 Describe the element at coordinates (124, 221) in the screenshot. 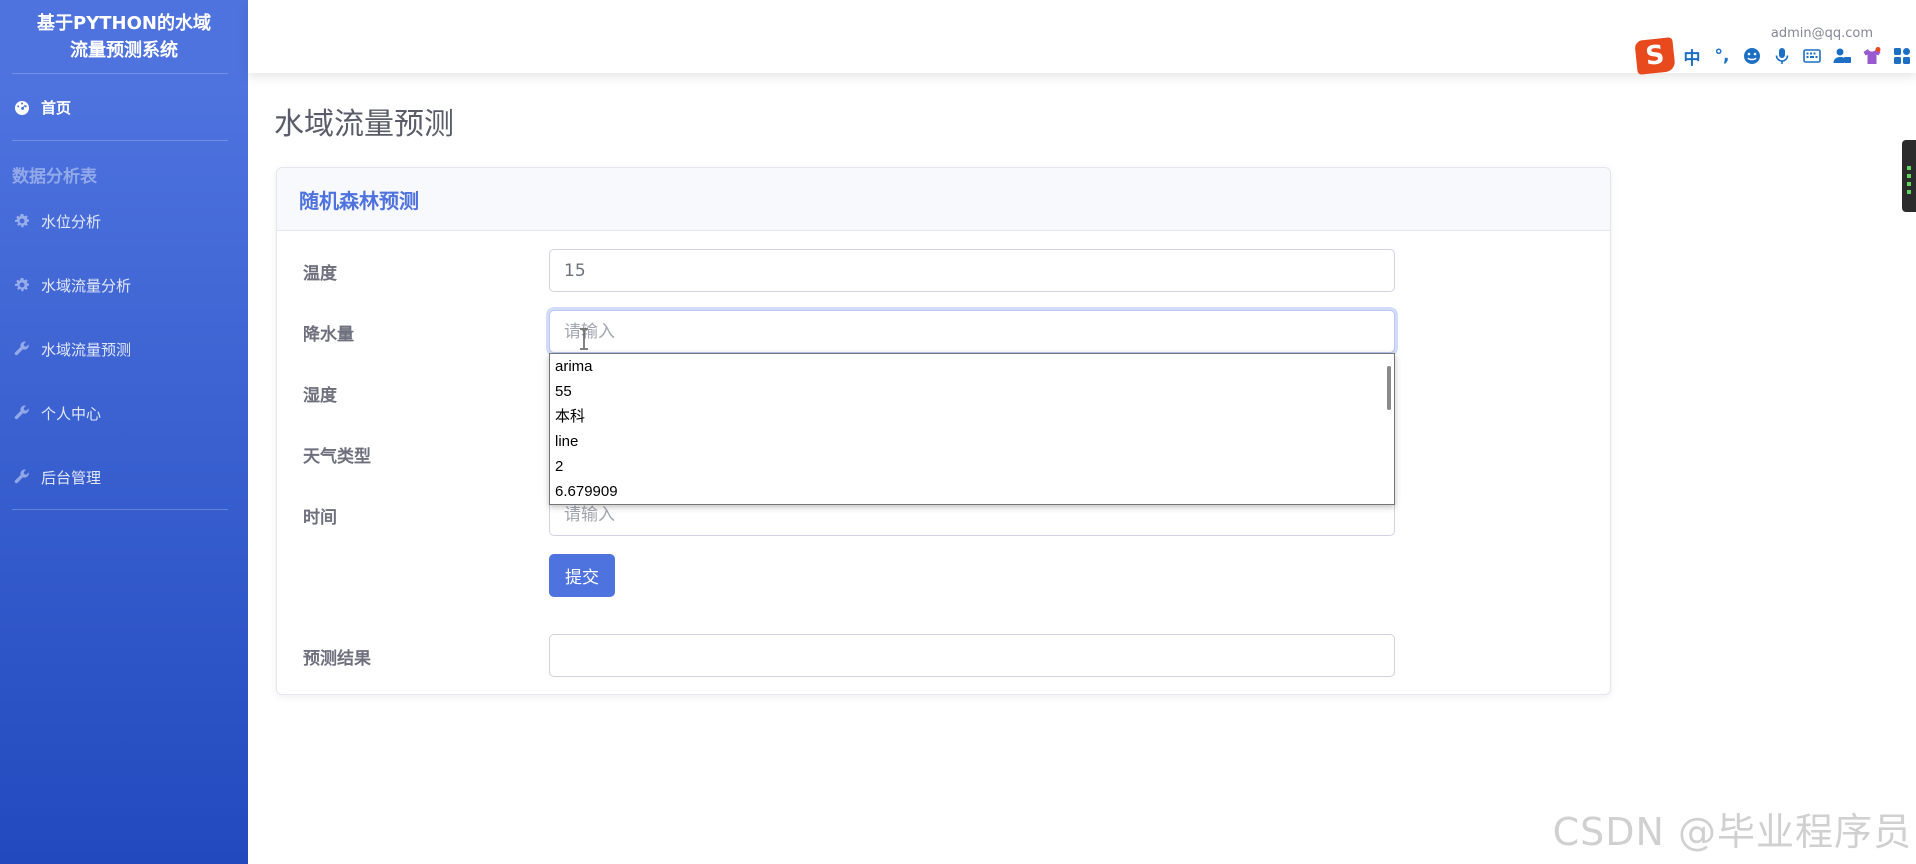

I see `sidebar-item-water-level: 水位分析` at that location.